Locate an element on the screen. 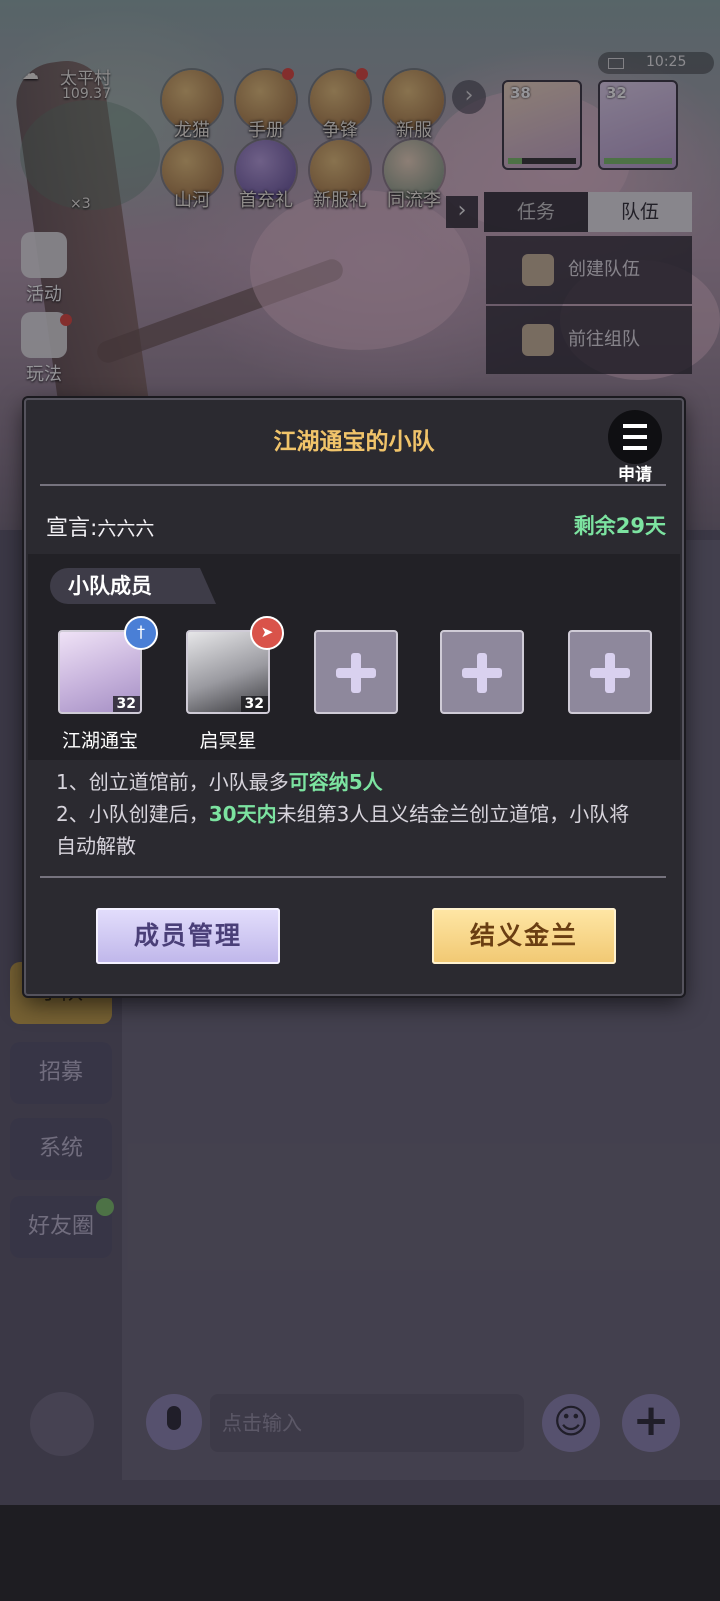 The height and width of the screenshot is (1601, 720). members-panel: 小队成员 32 † 江湖通宝 32 ➤ 启冥星 is located at coordinates (354, 657).